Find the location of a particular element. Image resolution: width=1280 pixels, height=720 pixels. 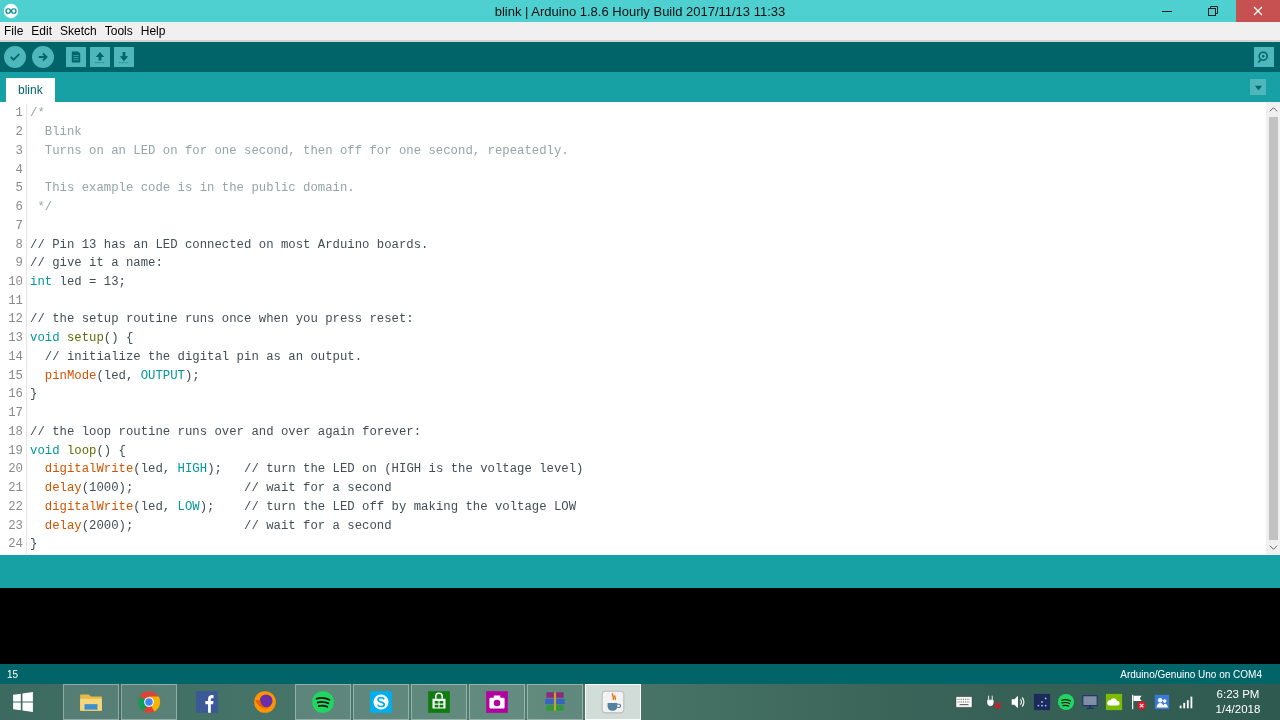

caret-up-icon is located at coordinates (1273, 109).